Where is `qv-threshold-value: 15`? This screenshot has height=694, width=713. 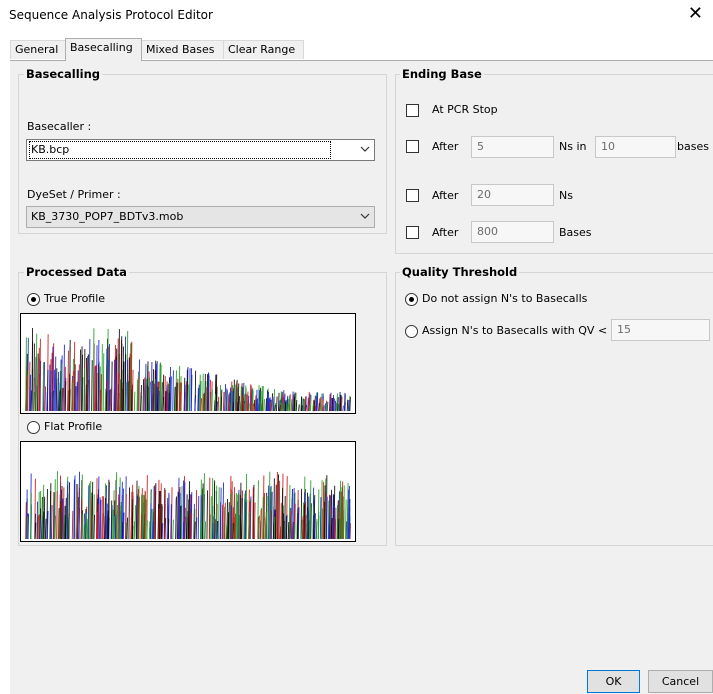 qv-threshold-value: 15 is located at coordinates (624, 329).